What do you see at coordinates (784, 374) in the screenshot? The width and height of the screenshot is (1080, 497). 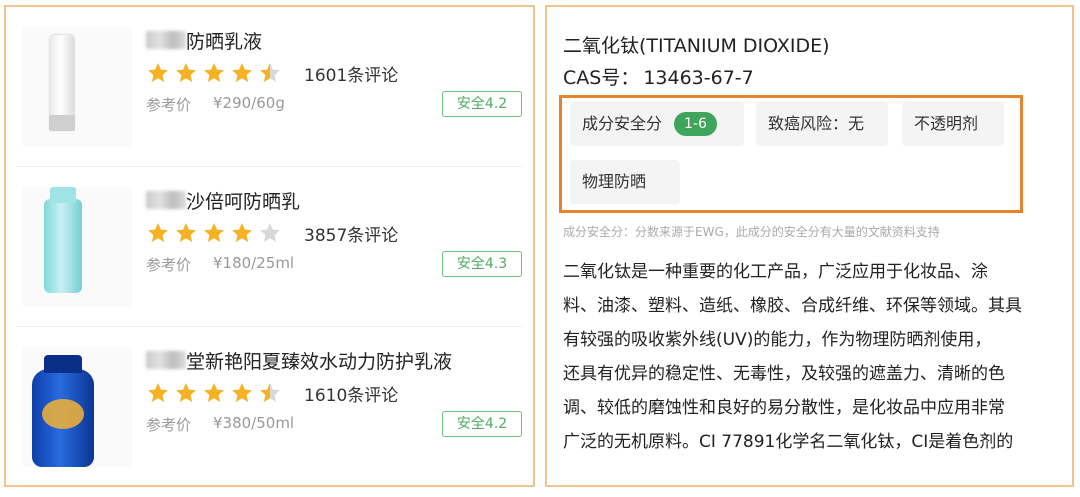 I see `description-line: 还具有优异的稳定性、无毒性，及较强的遮盖力、清晰的色` at bounding box center [784, 374].